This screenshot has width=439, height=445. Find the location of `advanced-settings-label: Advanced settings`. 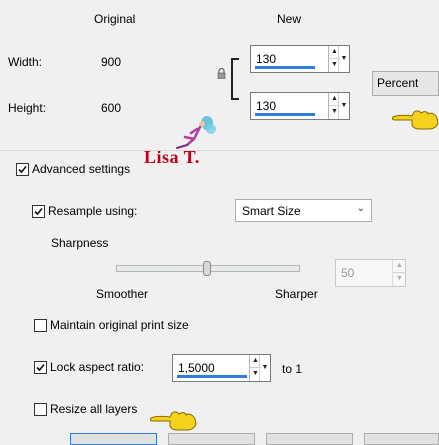

advanced-settings-label: Advanced settings is located at coordinates (81, 169).